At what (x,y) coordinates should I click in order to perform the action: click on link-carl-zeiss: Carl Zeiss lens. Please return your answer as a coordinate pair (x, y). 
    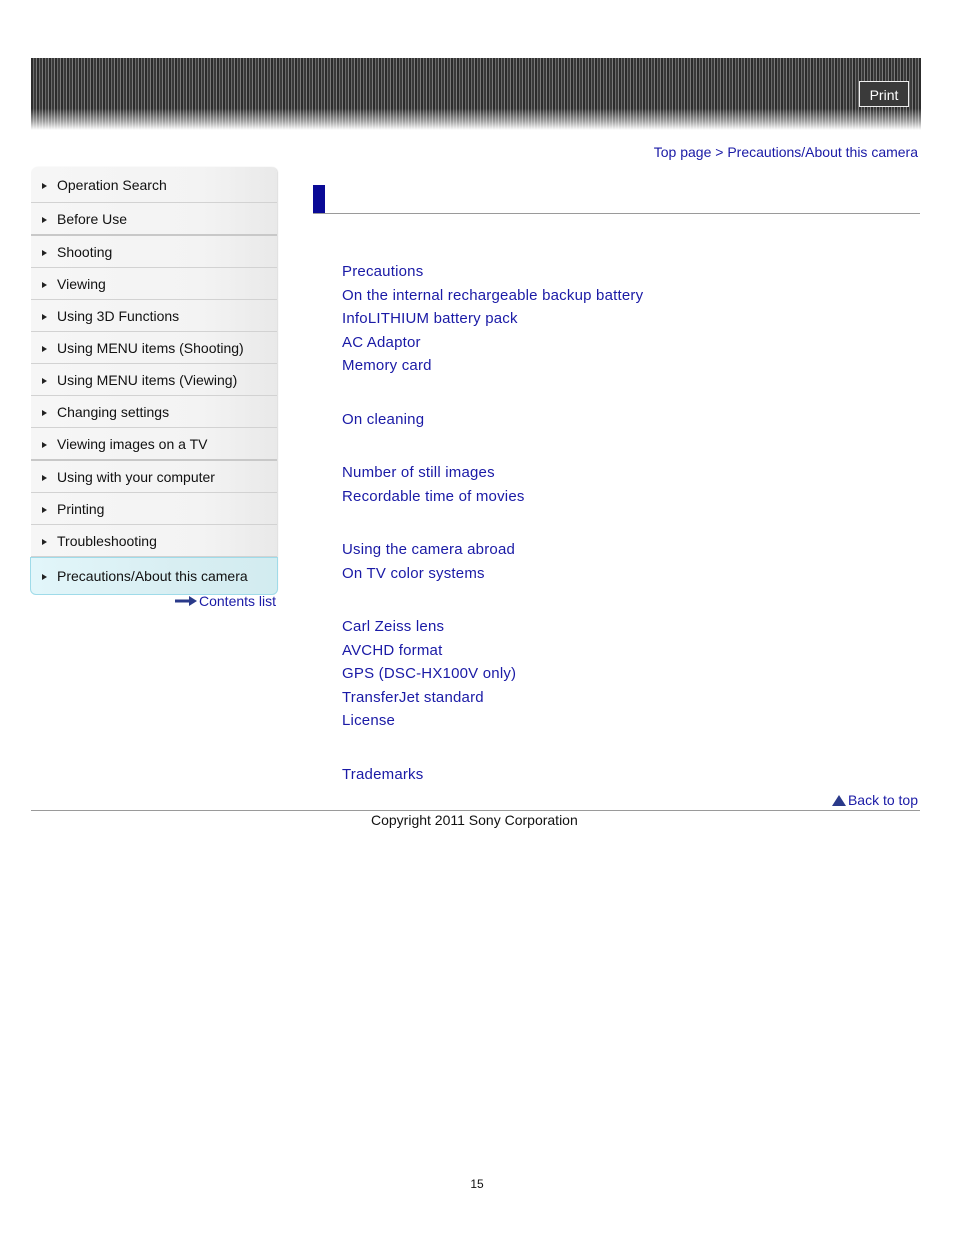
    Looking at the image, I should click on (492, 627).